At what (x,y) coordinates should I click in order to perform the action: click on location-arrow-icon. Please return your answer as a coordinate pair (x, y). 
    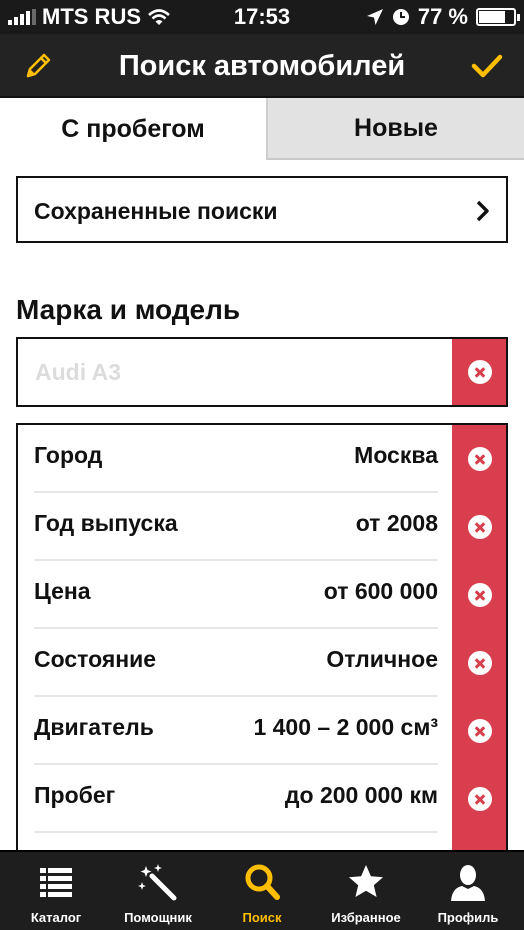
    Looking at the image, I should click on (374, 17).